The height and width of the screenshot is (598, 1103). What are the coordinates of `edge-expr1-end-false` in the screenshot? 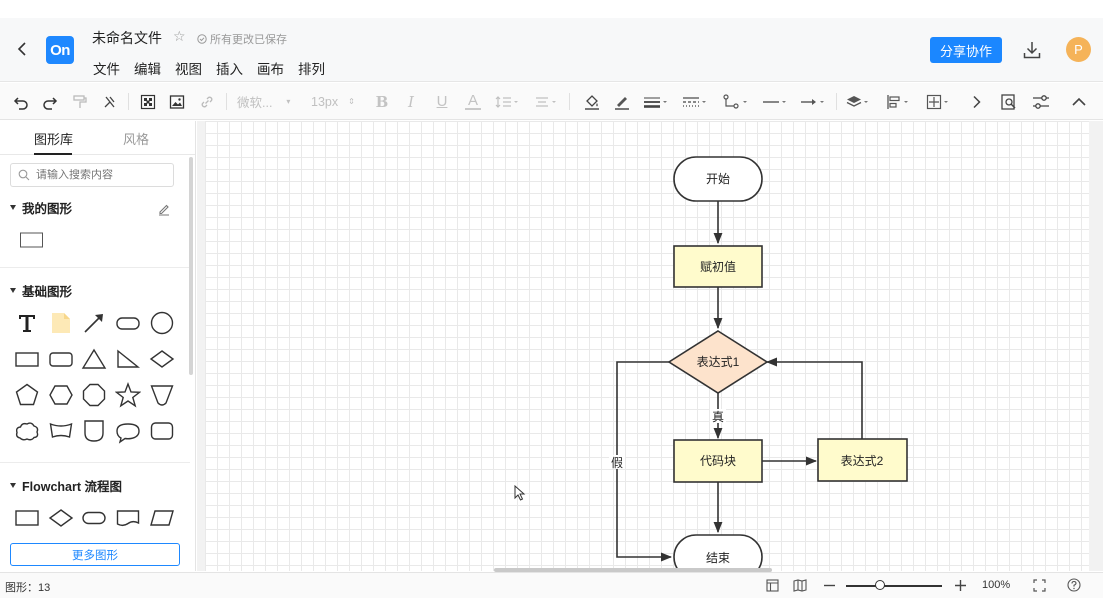 It's located at (644, 461).